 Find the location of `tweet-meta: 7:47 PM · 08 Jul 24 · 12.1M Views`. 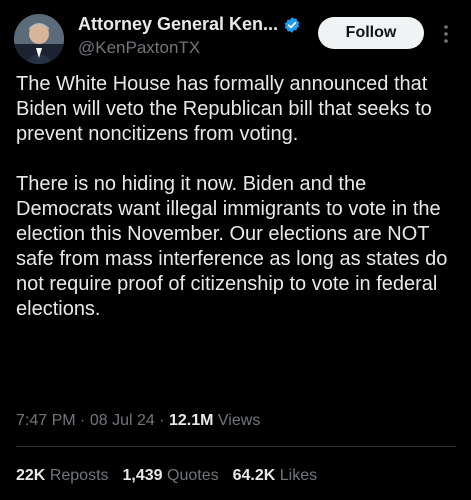

tweet-meta: 7:47 PM · 08 Jul 24 · 12.1M Views is located at coordinates (138, 421).